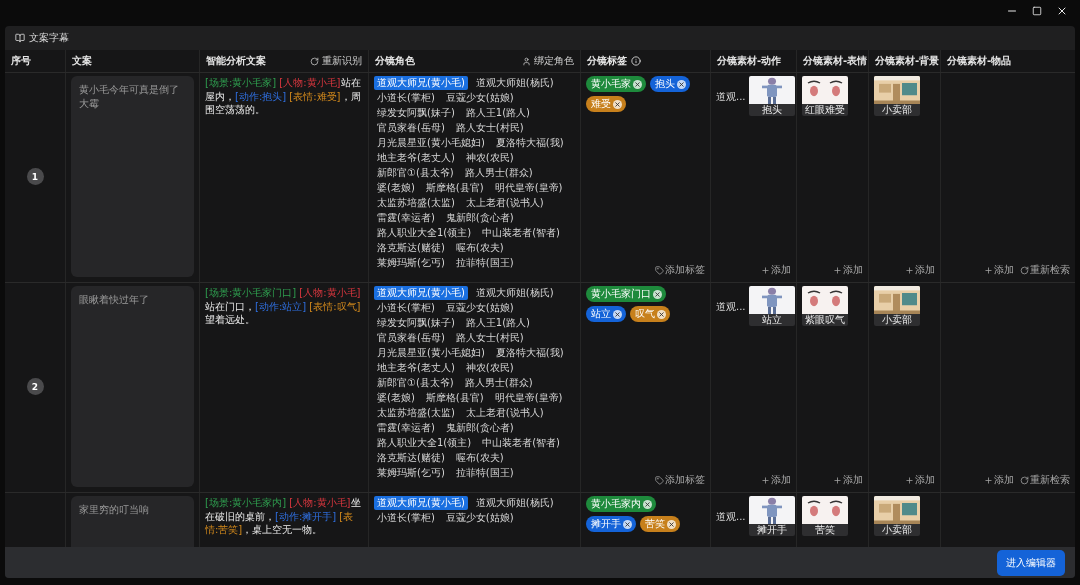 This screenshot has height=585, width=1080. Describe the element at coordinates (771, 306) in the screenshot. I see `thumbnail-card: 站立` at that location.